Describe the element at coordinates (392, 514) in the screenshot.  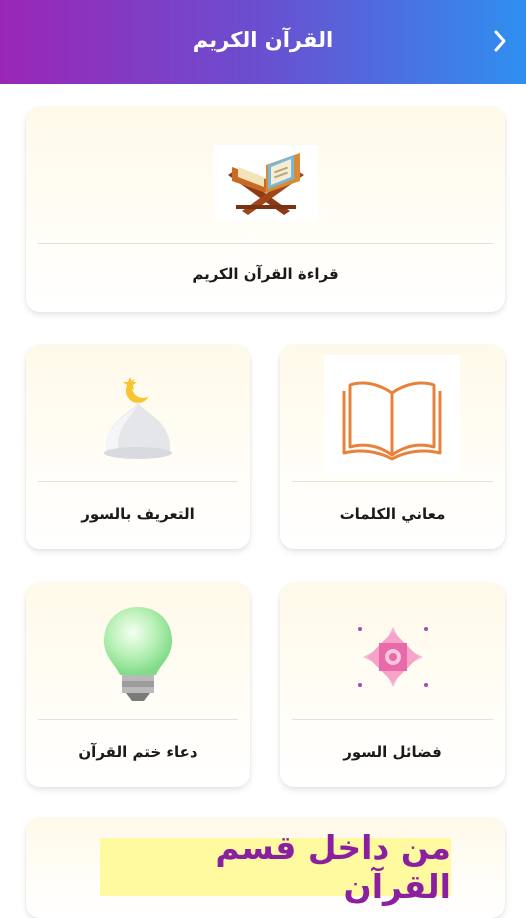
I see `card-word-meanings-label: معاني الكلمات` at that location.